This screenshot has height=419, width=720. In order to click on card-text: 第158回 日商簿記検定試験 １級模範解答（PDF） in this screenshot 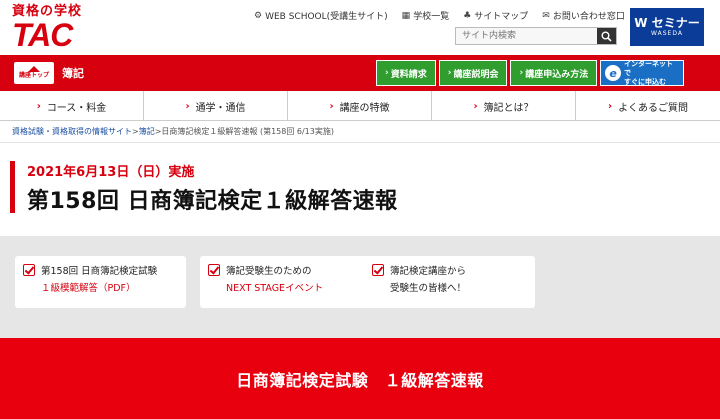, I will do `click(99, 282)`.